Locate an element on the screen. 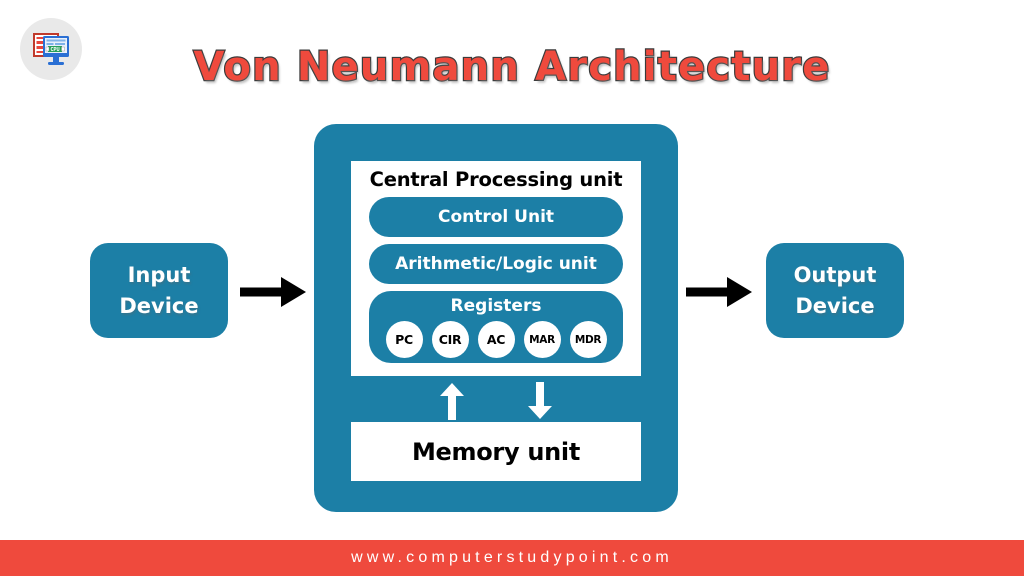 The height and width of the screenshot is (576, 1024). register-chip-cir: CIR is located at coordinates (450, 339).